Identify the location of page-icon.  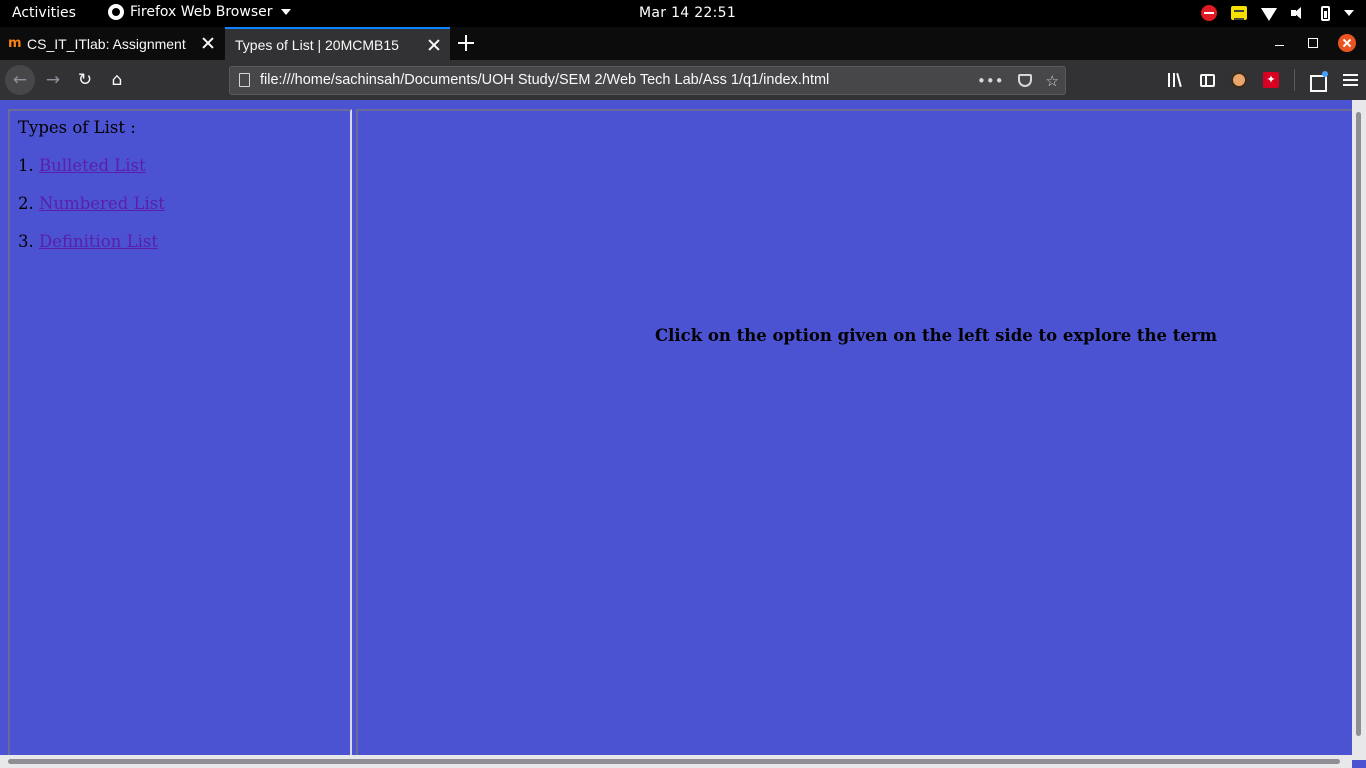
(244, 80).